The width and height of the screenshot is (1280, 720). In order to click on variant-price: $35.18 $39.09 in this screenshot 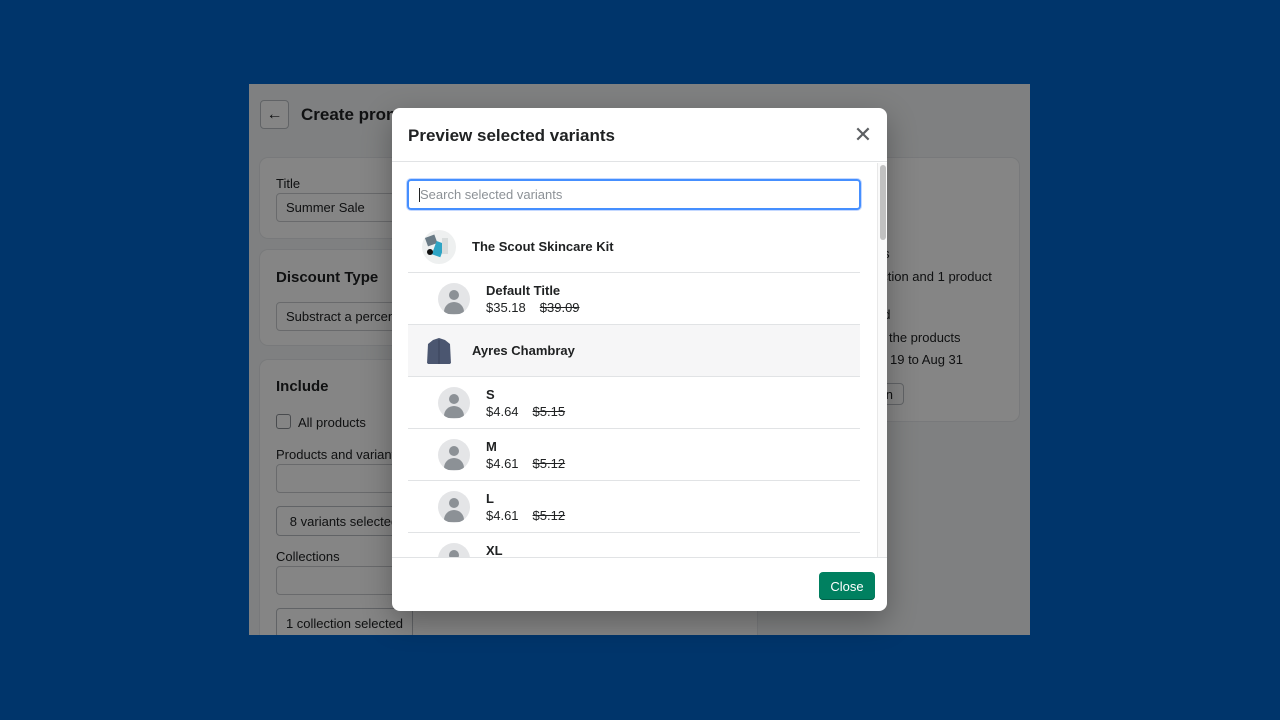, I will do `click(533, 307)`.